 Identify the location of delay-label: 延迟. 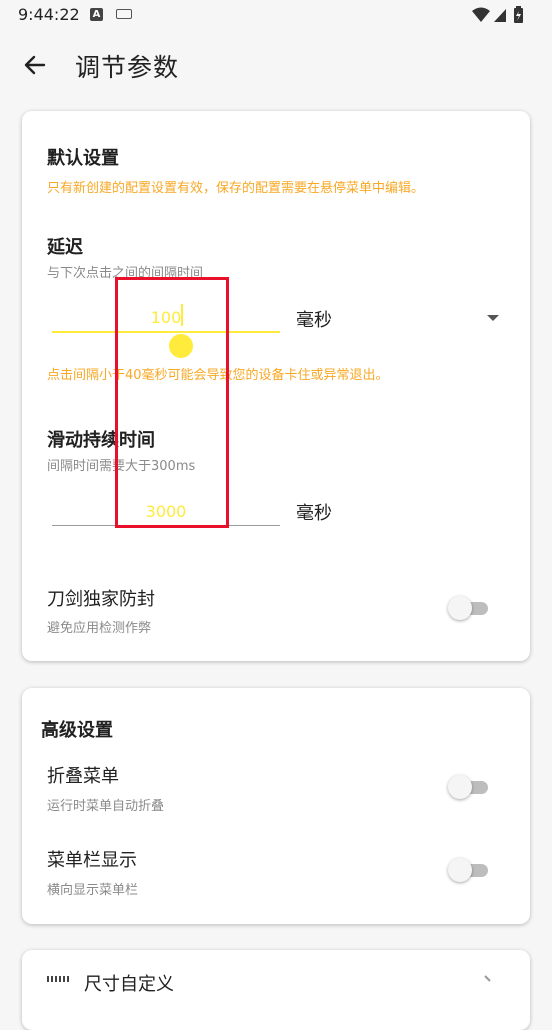
(65, 247).